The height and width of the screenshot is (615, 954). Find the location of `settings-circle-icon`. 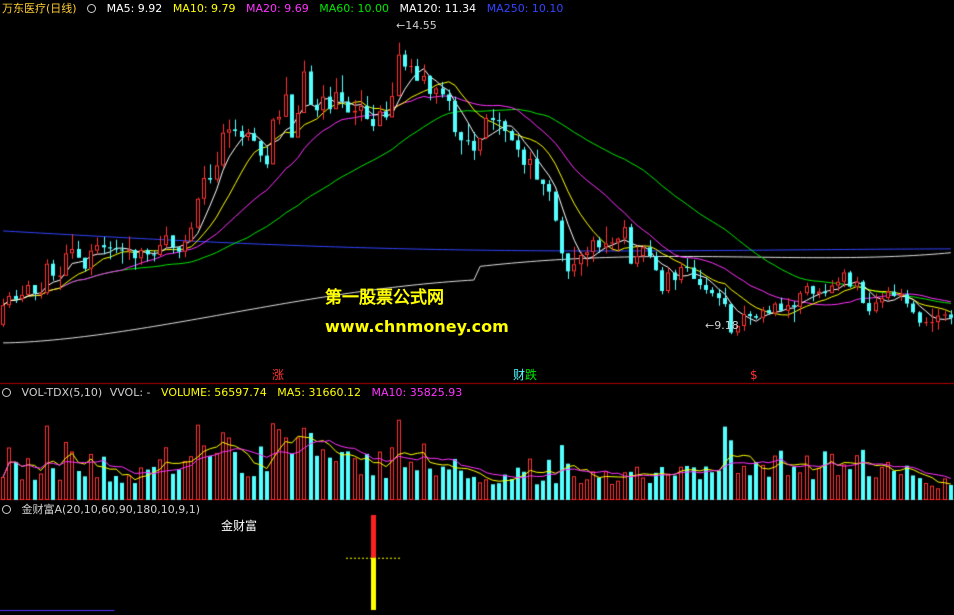

settings-circle-icon is located at coordinates (92, 8).